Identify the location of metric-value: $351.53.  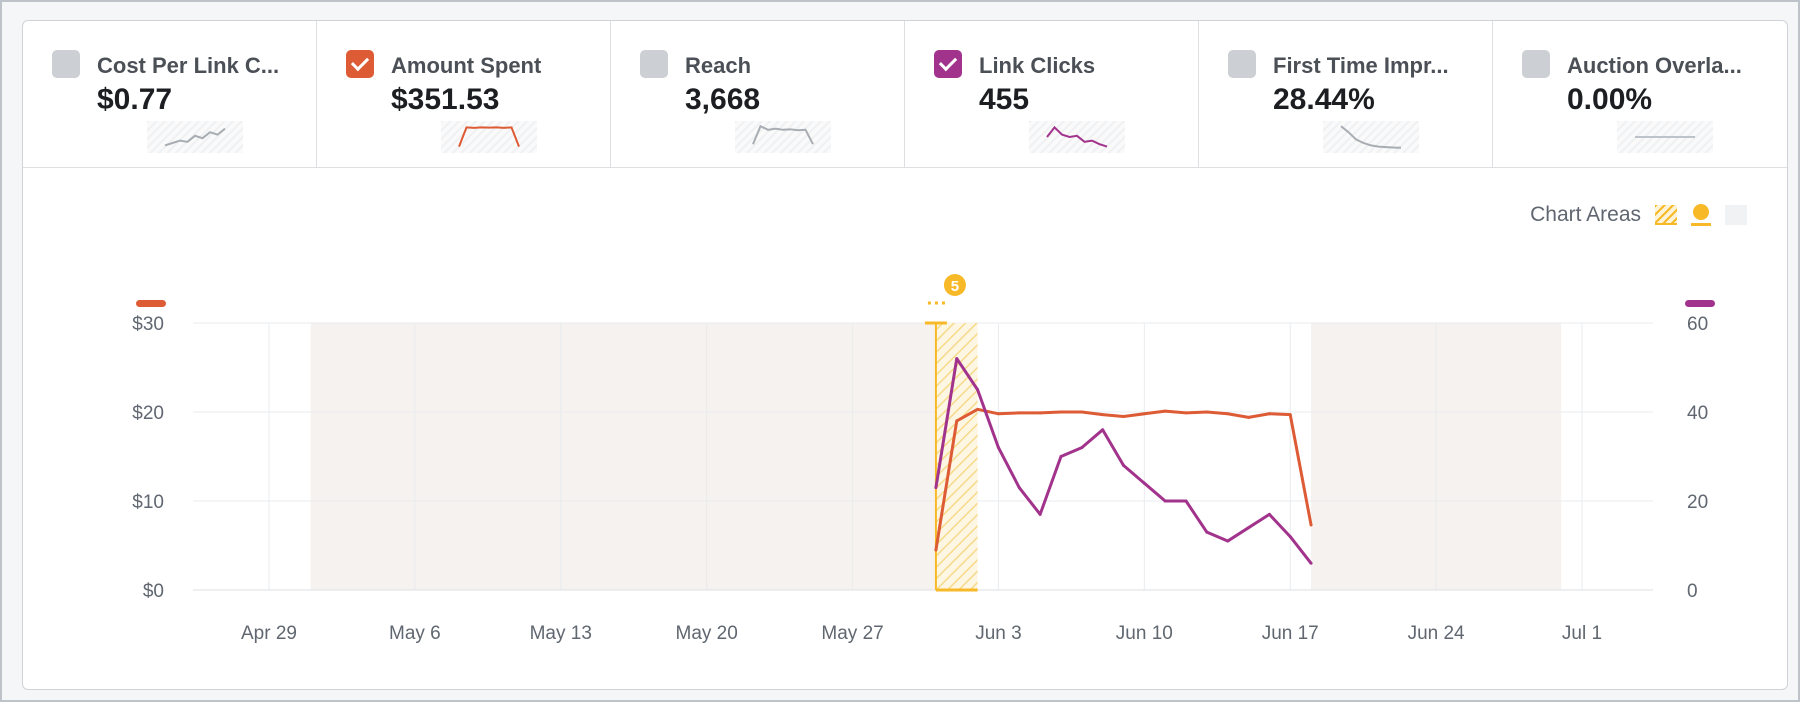
(445, 99).